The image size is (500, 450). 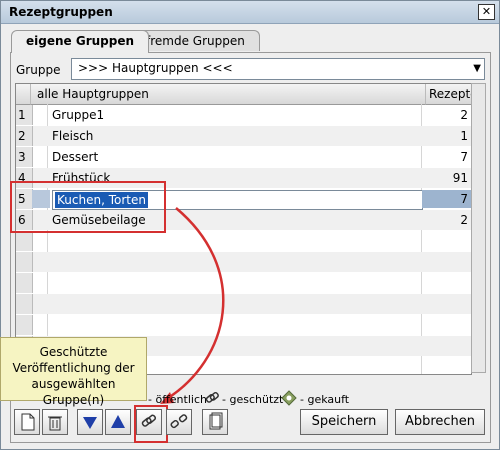 I want to click on legend-public: - öffentlich, so click(x=177, y=399).